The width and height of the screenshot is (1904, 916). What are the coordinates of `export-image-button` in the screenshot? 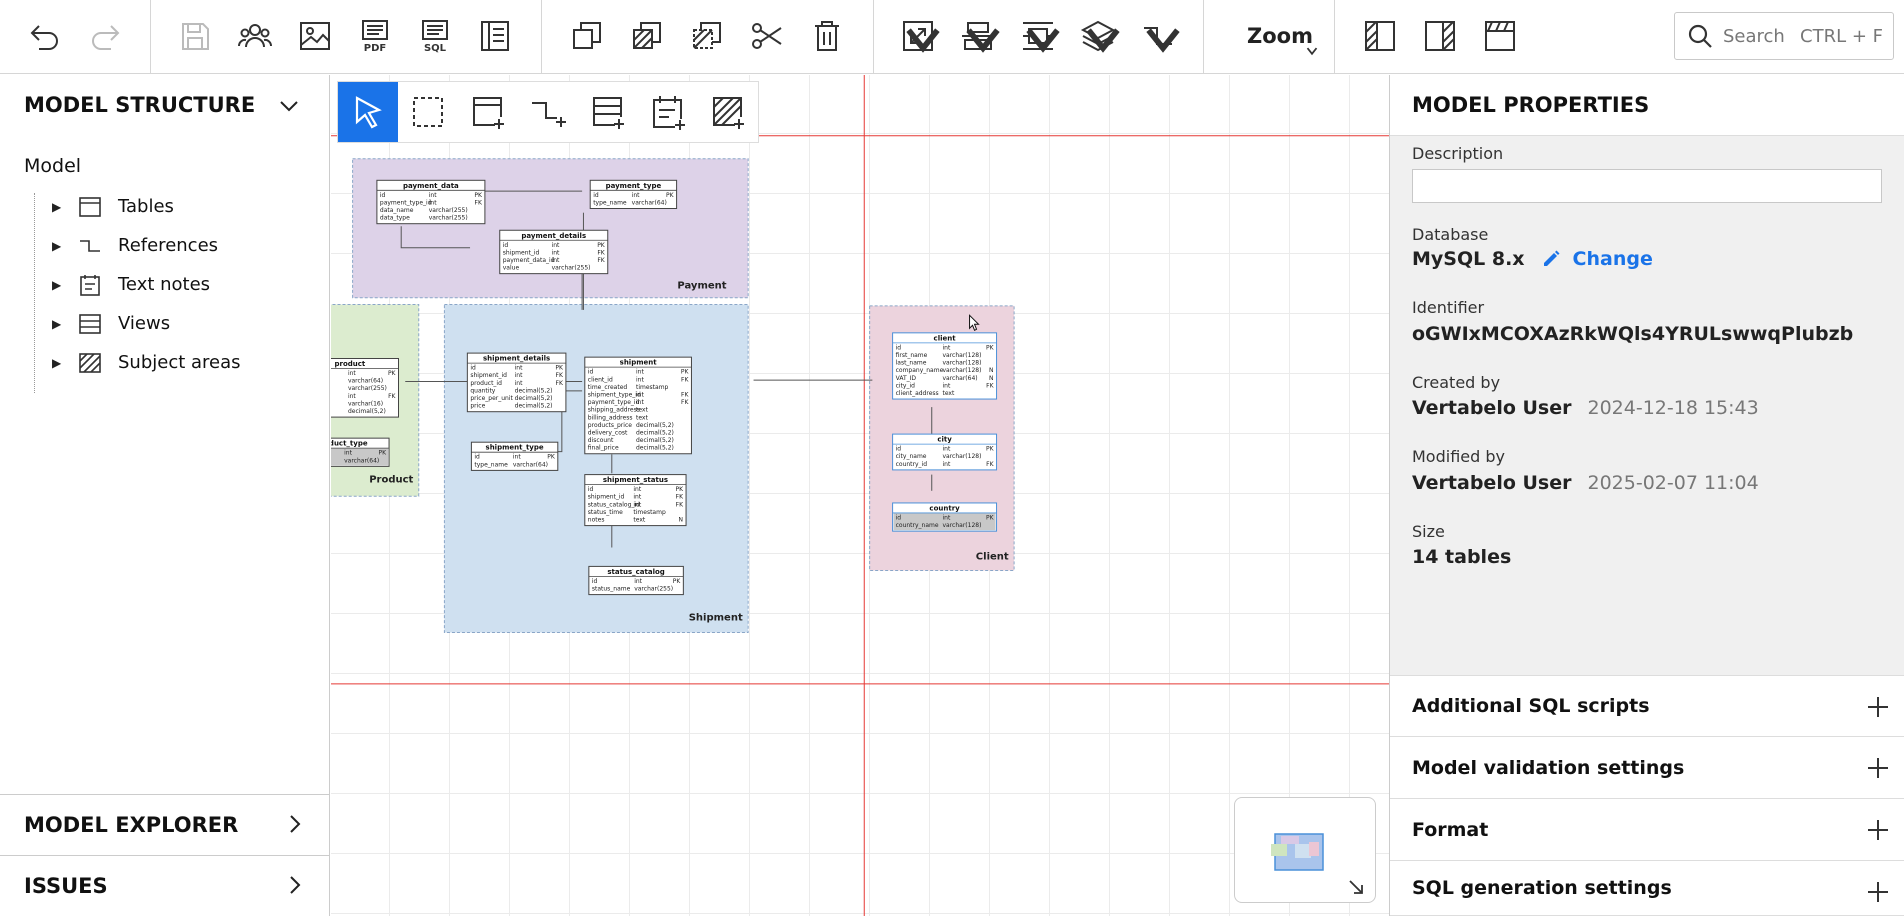 It's located at (315, 36).